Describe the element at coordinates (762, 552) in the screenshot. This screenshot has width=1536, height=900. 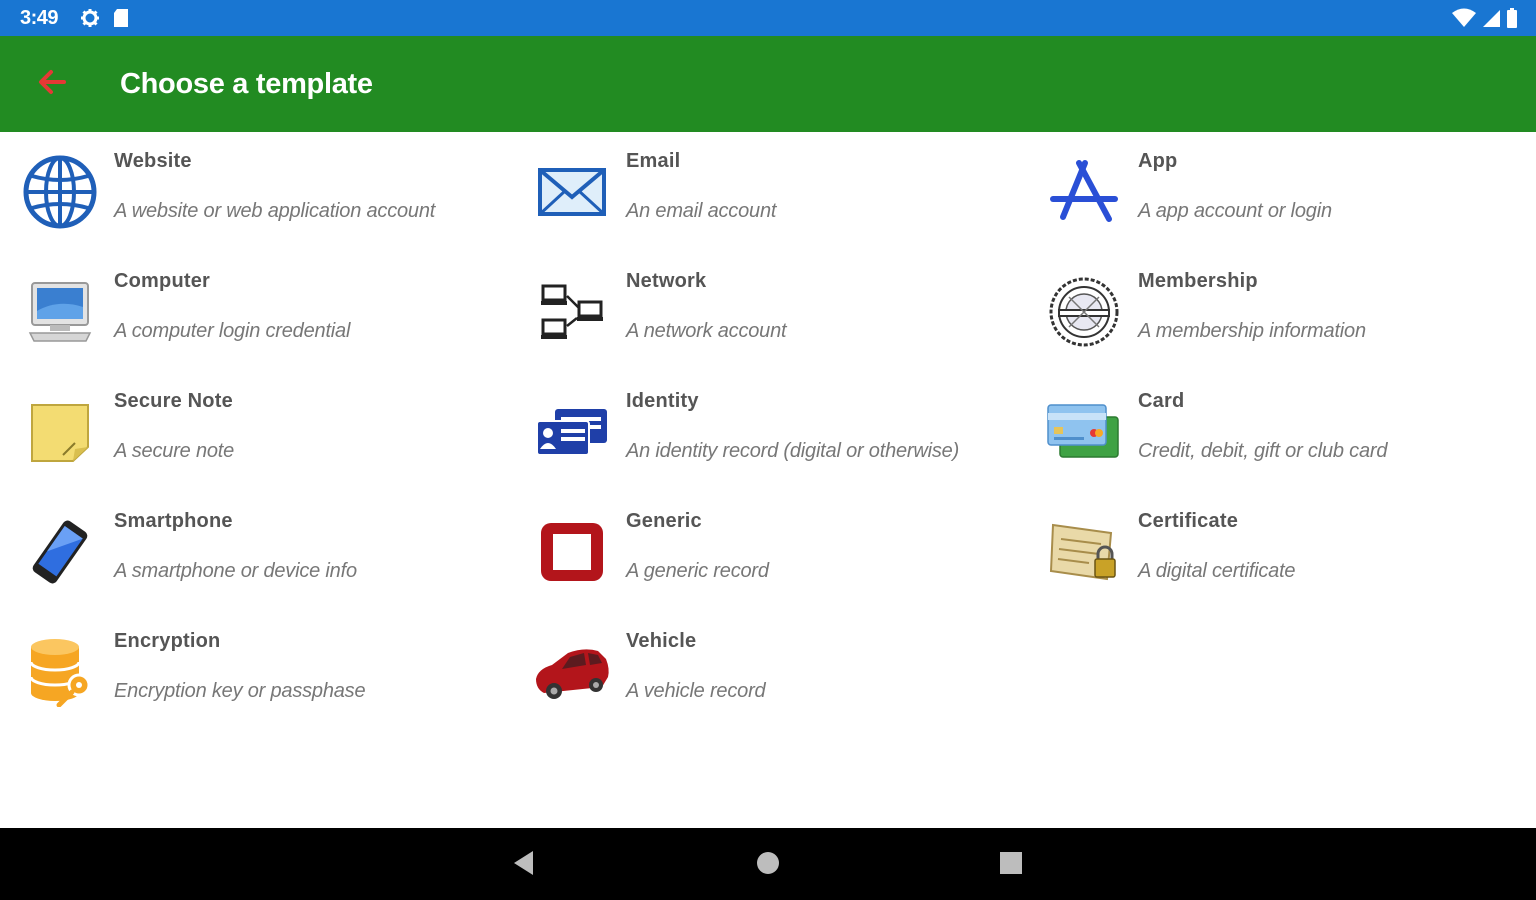
I see `template-generic: Generic A generic record` at that location.